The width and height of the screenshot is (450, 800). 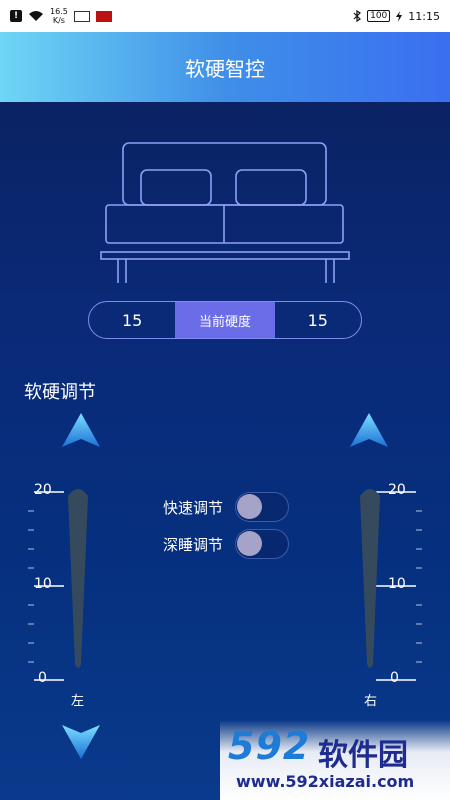 I want to click on right-tick-0: 0, so click(x=394, y=678).